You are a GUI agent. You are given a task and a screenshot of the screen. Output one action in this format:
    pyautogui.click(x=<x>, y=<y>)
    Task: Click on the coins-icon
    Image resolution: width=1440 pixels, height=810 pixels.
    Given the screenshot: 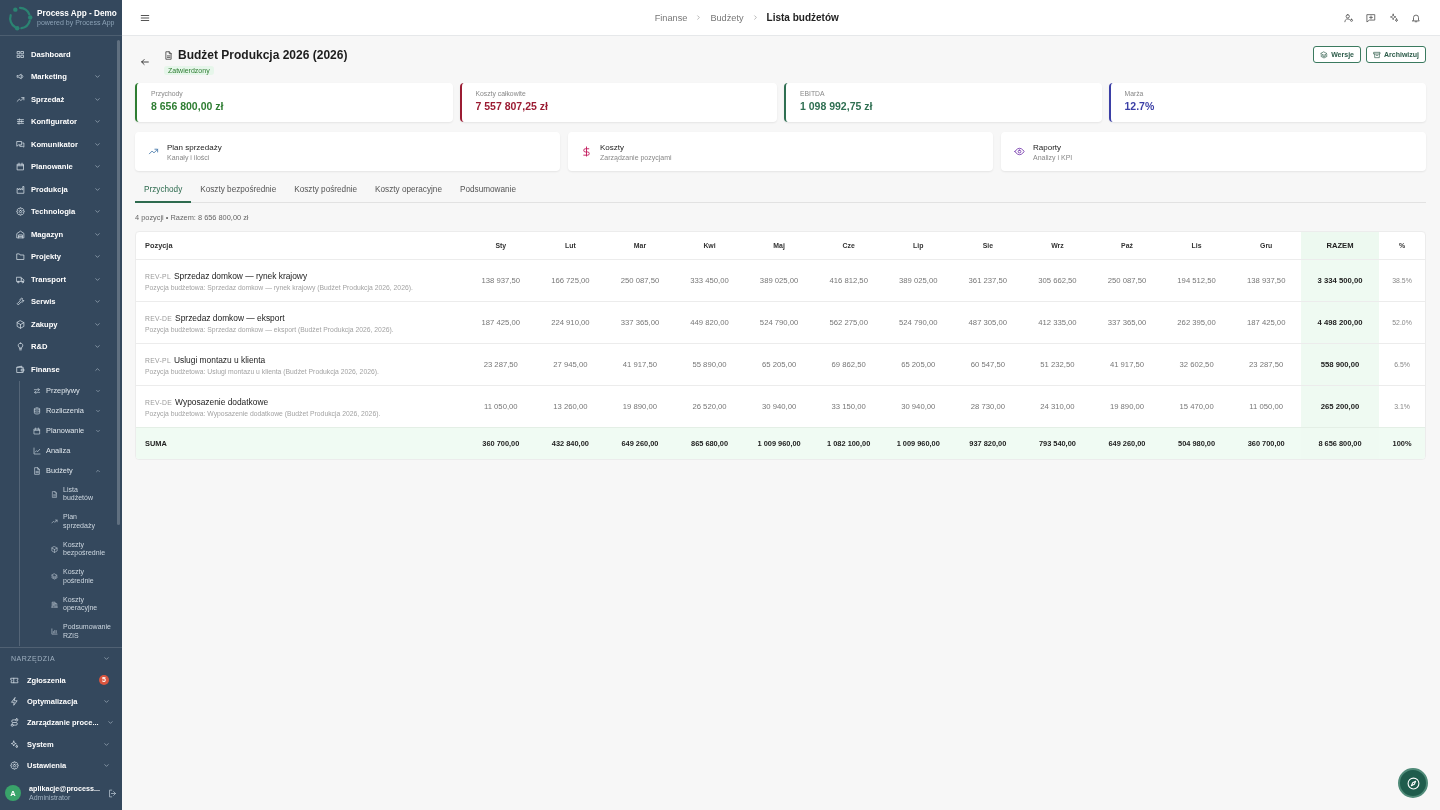 What is the action you would take?
    pyautogui.click(x=37, y=410)
    